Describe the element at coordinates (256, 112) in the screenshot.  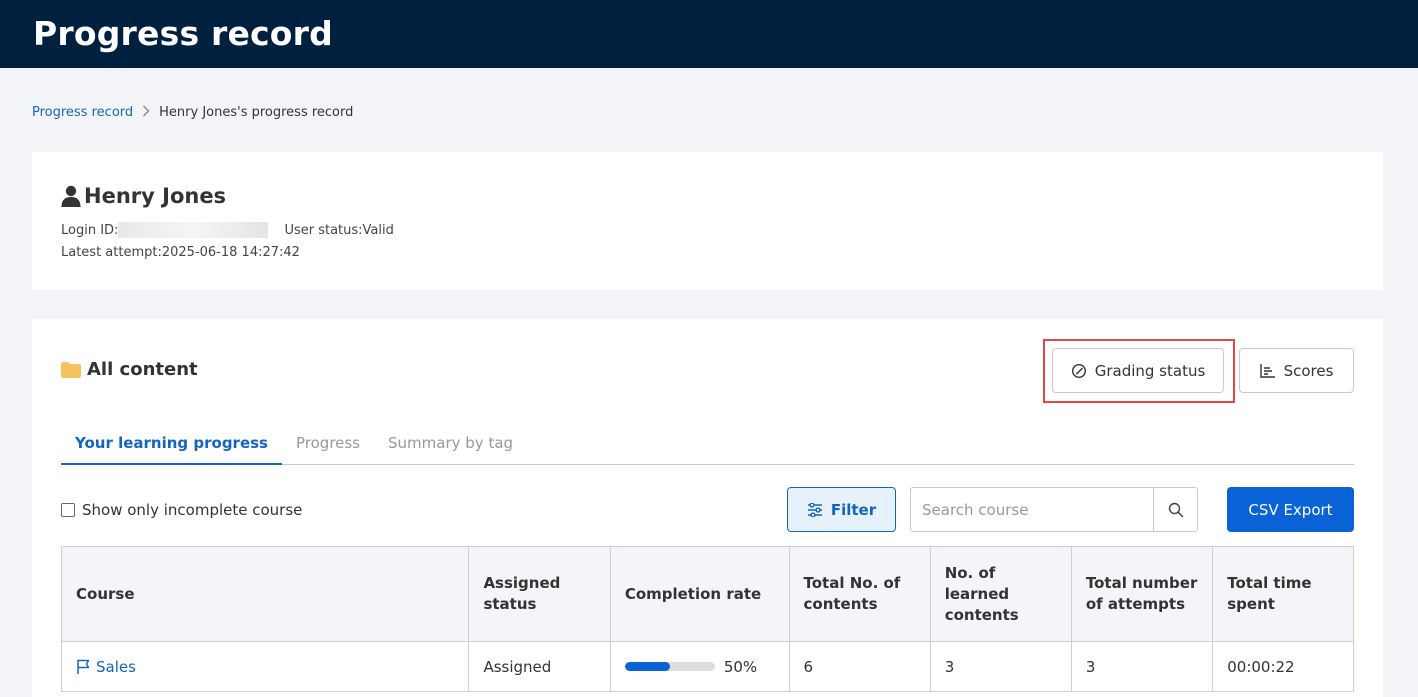
I see `breadcrumb-current: Henry Jones's progress record` at that location.